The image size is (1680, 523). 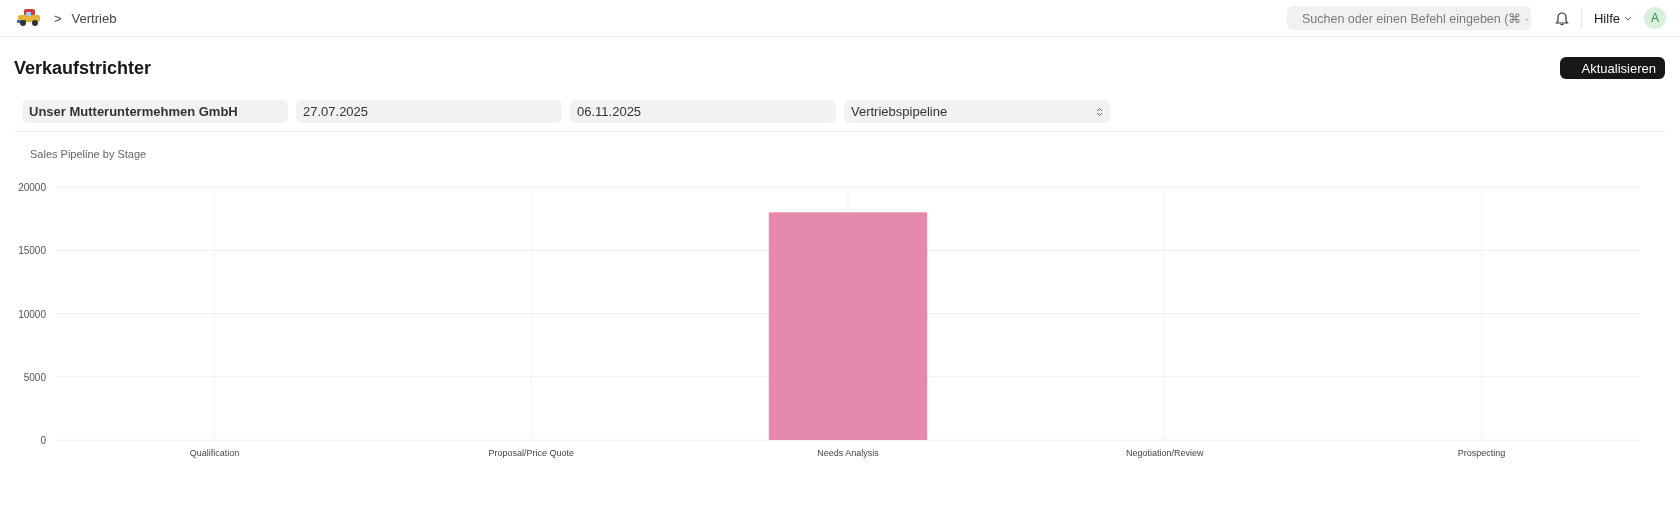 I want to click on refresh-button: Aktualisieren, so click(x=1612, y=68).